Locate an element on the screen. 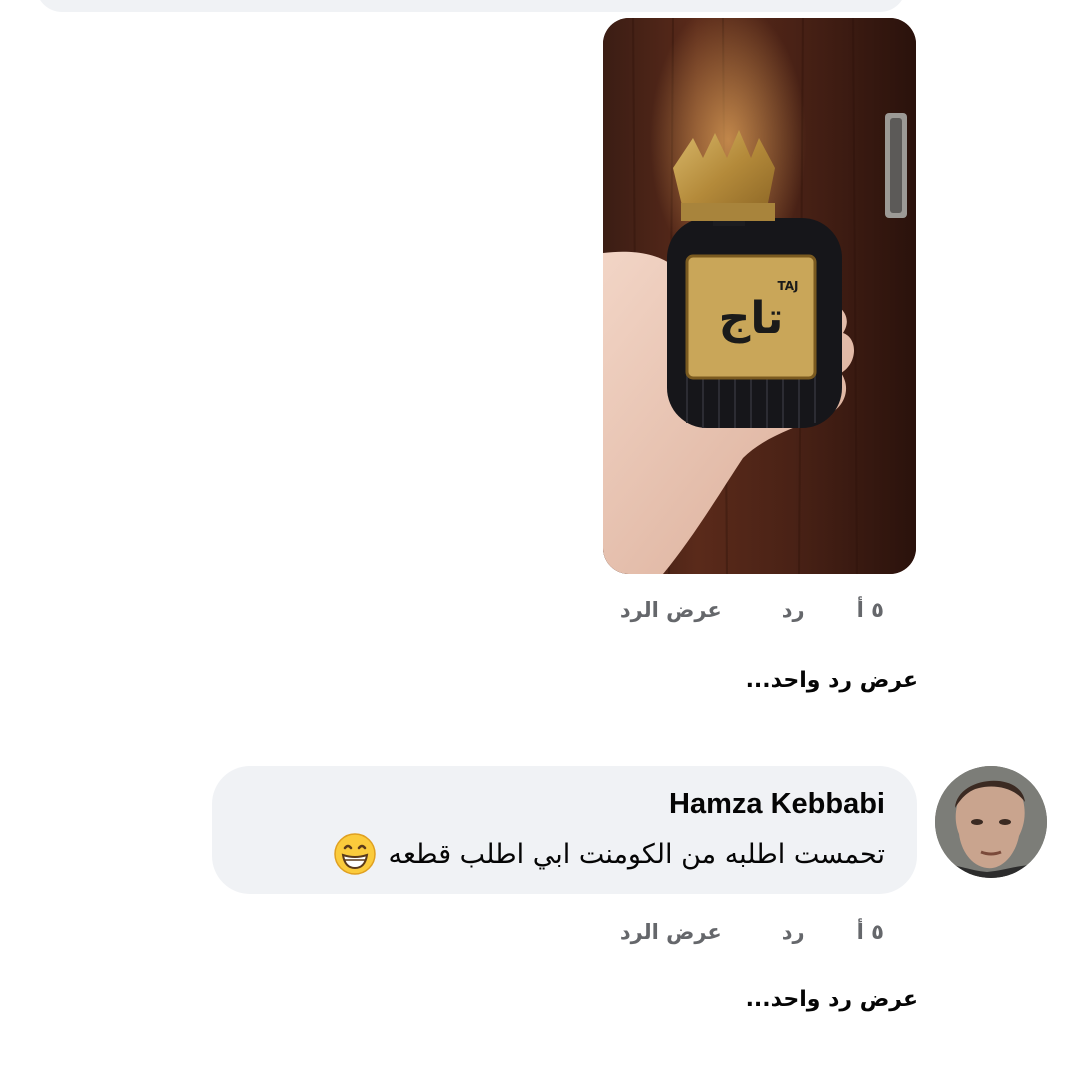 The height and width of the screenshot is (1080, 1080). previous-comment-bubble is located at coordinates (471, 6).